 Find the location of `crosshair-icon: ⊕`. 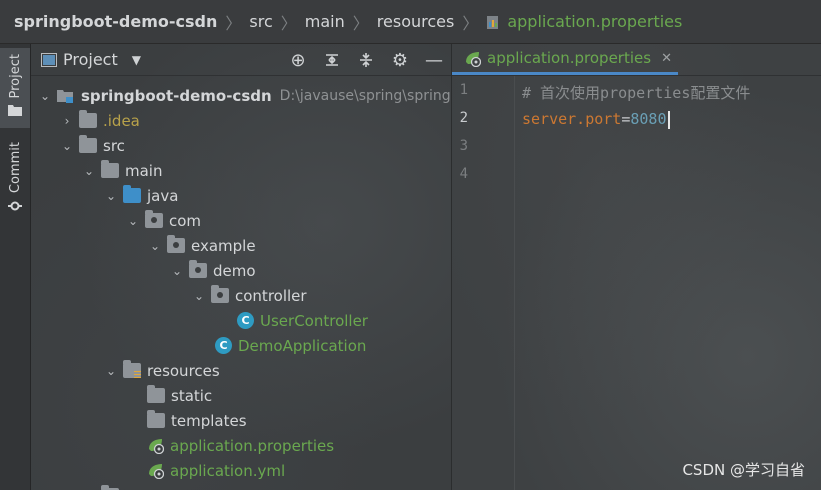

crosshair-icon: ⊕ is located at coordinates (298, 60).